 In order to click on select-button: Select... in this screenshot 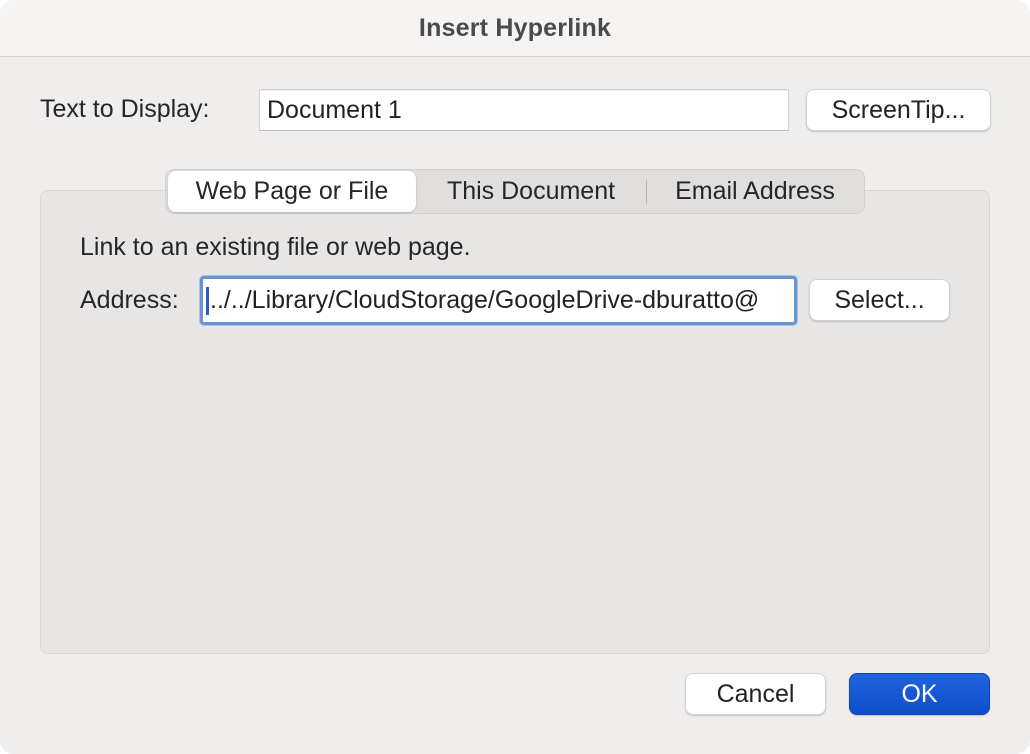, I will do `click(879, 300)`.